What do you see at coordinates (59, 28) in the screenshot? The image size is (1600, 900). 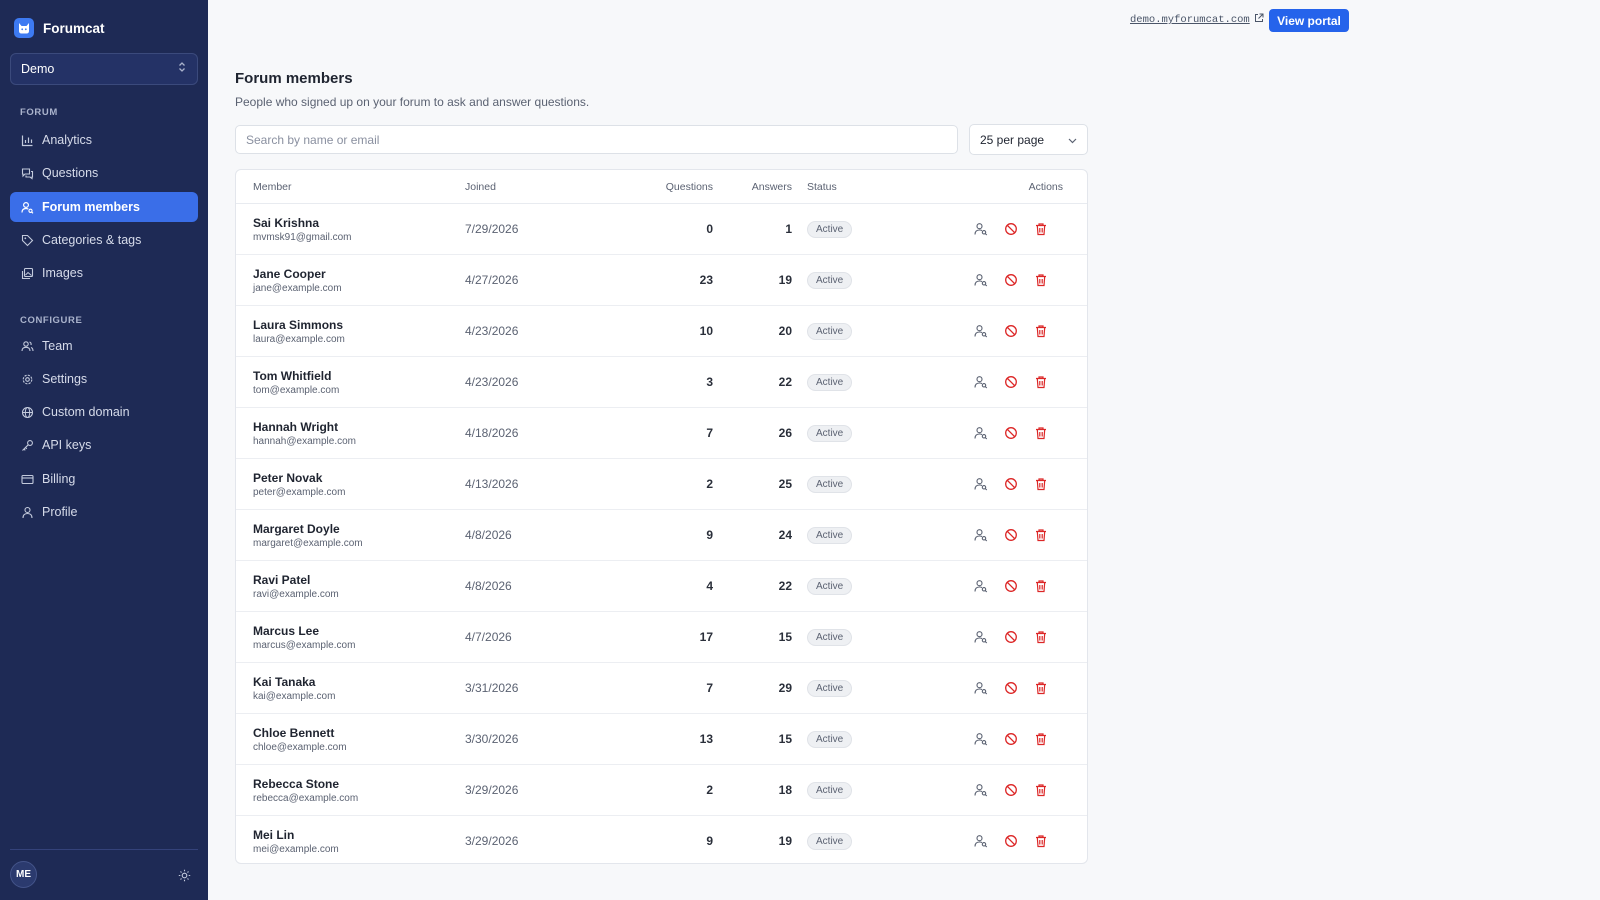 I see `brand: Forumcat` at bounding box center [59, 28].